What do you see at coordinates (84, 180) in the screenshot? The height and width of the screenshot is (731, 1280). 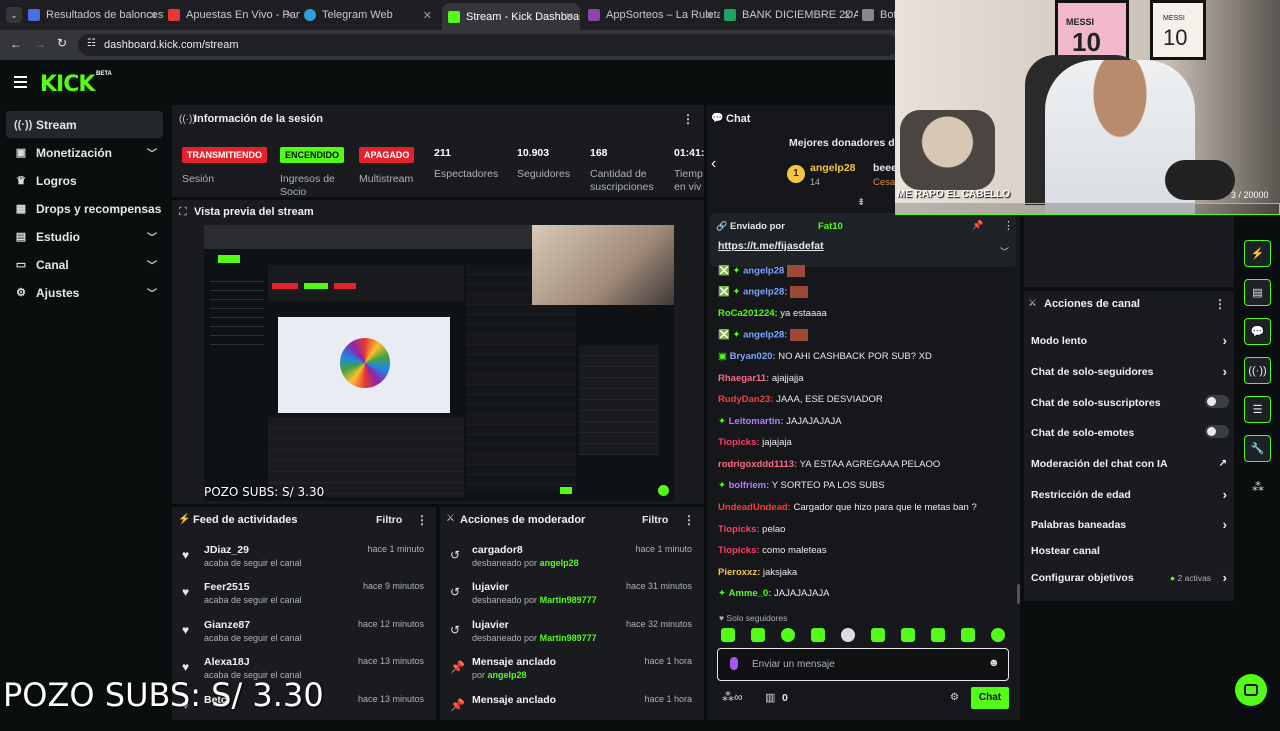 I see `sidebar-item-logros: ♛ Logros` at bounding box center [84, 180].